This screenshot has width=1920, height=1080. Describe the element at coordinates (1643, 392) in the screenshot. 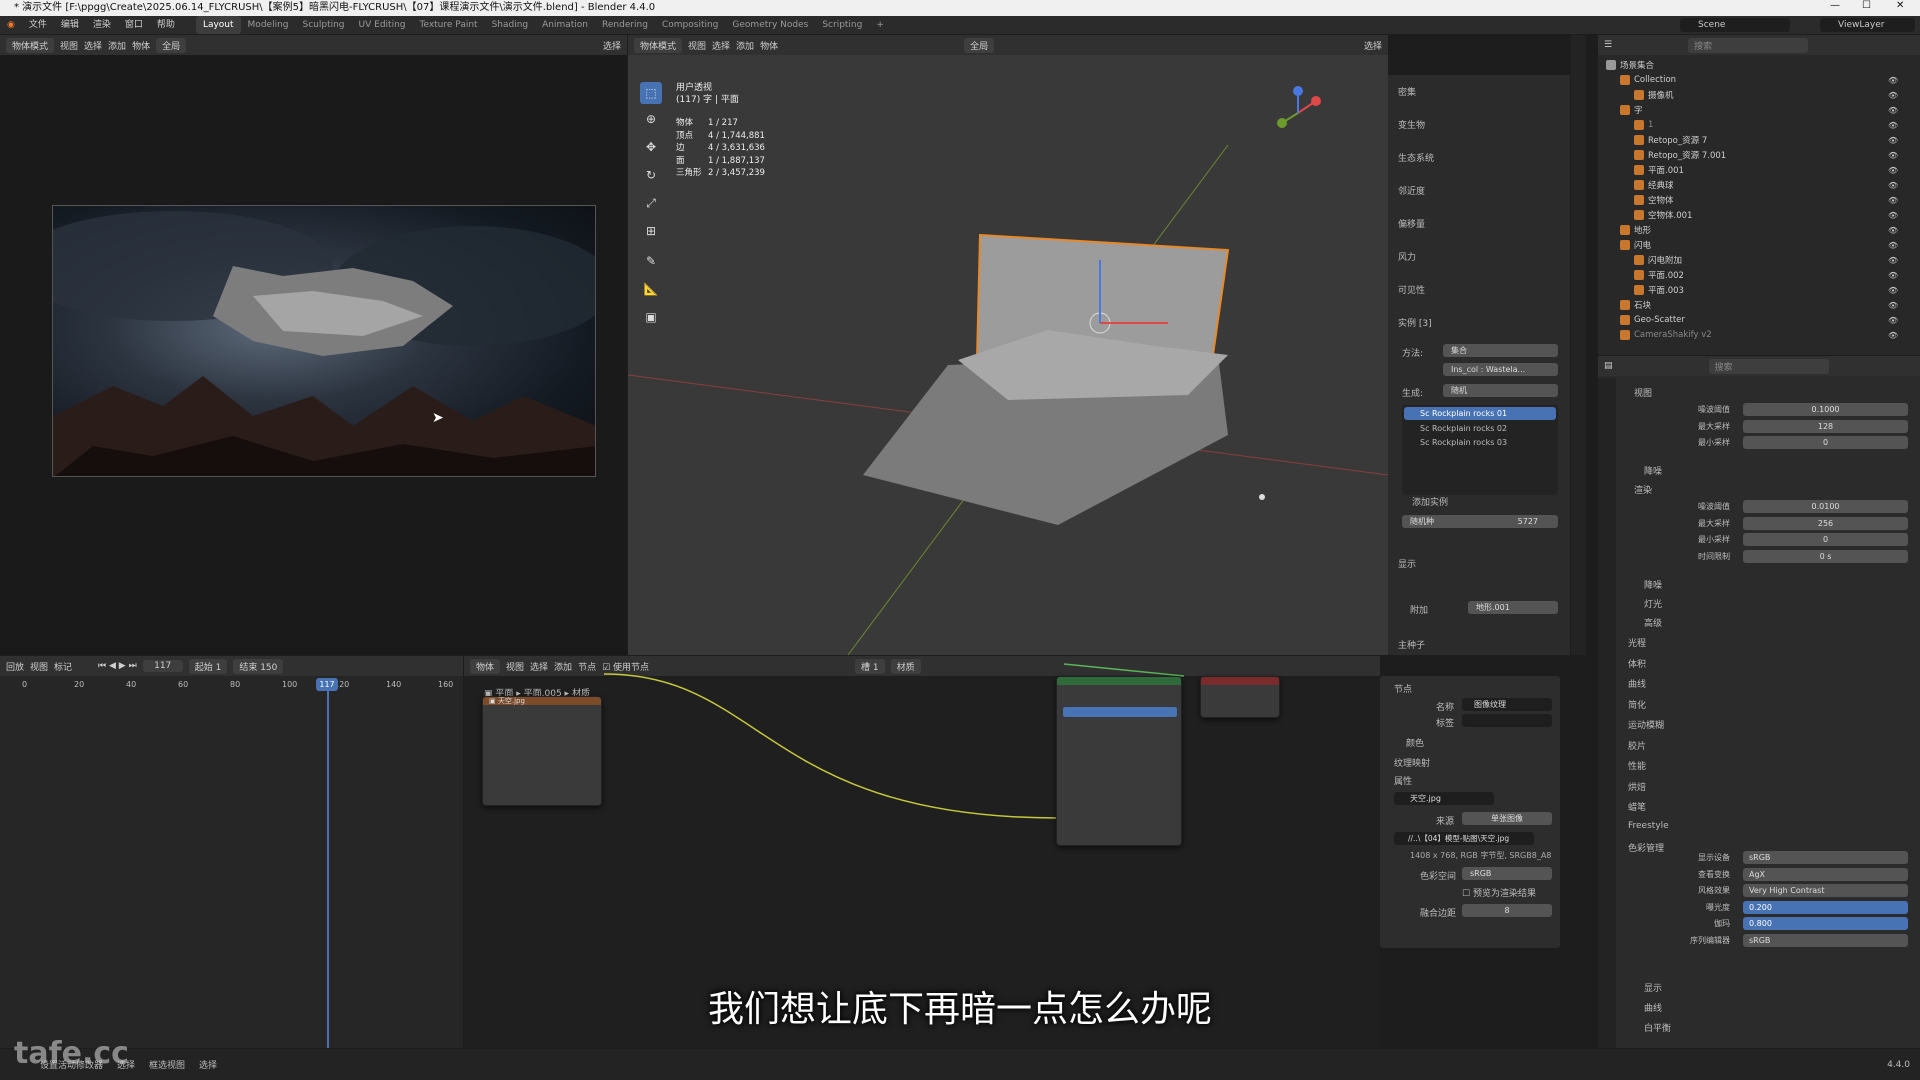

I see `viewport-sampling-section: 视图` at that location.